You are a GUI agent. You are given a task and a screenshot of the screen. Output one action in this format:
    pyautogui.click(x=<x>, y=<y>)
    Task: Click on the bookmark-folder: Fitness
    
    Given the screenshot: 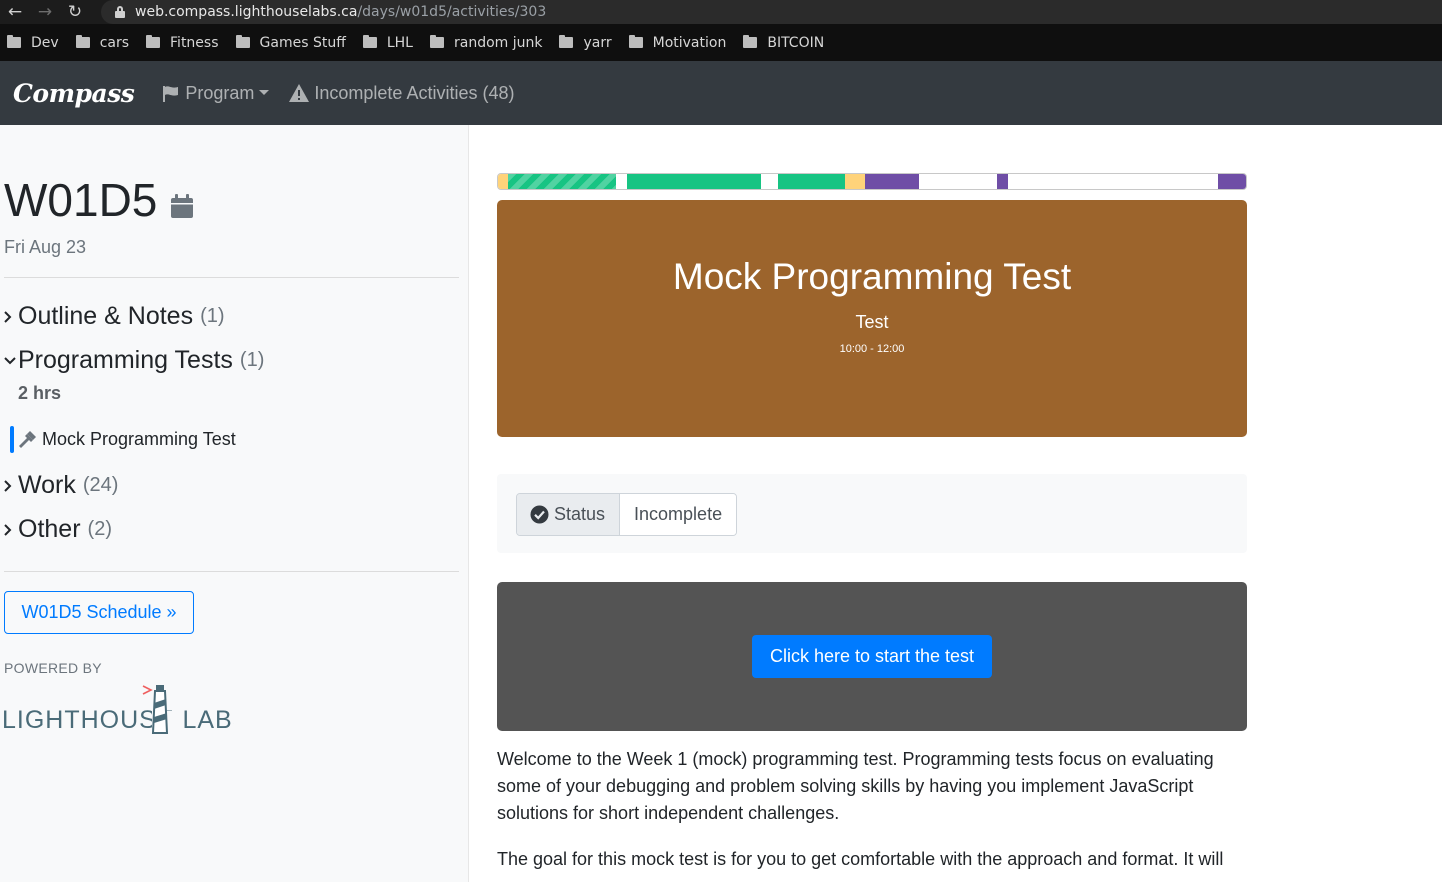 What is the action you would take?
    pyautogui.click(x=182, y=43)
    